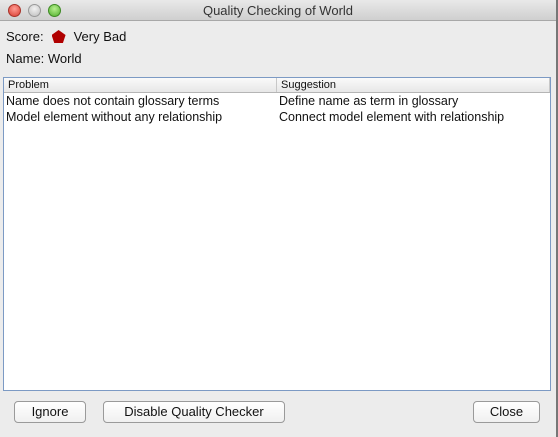 This screenshot has width=558, height=437. I want to click on score-label: Score:, so click(25, 36).